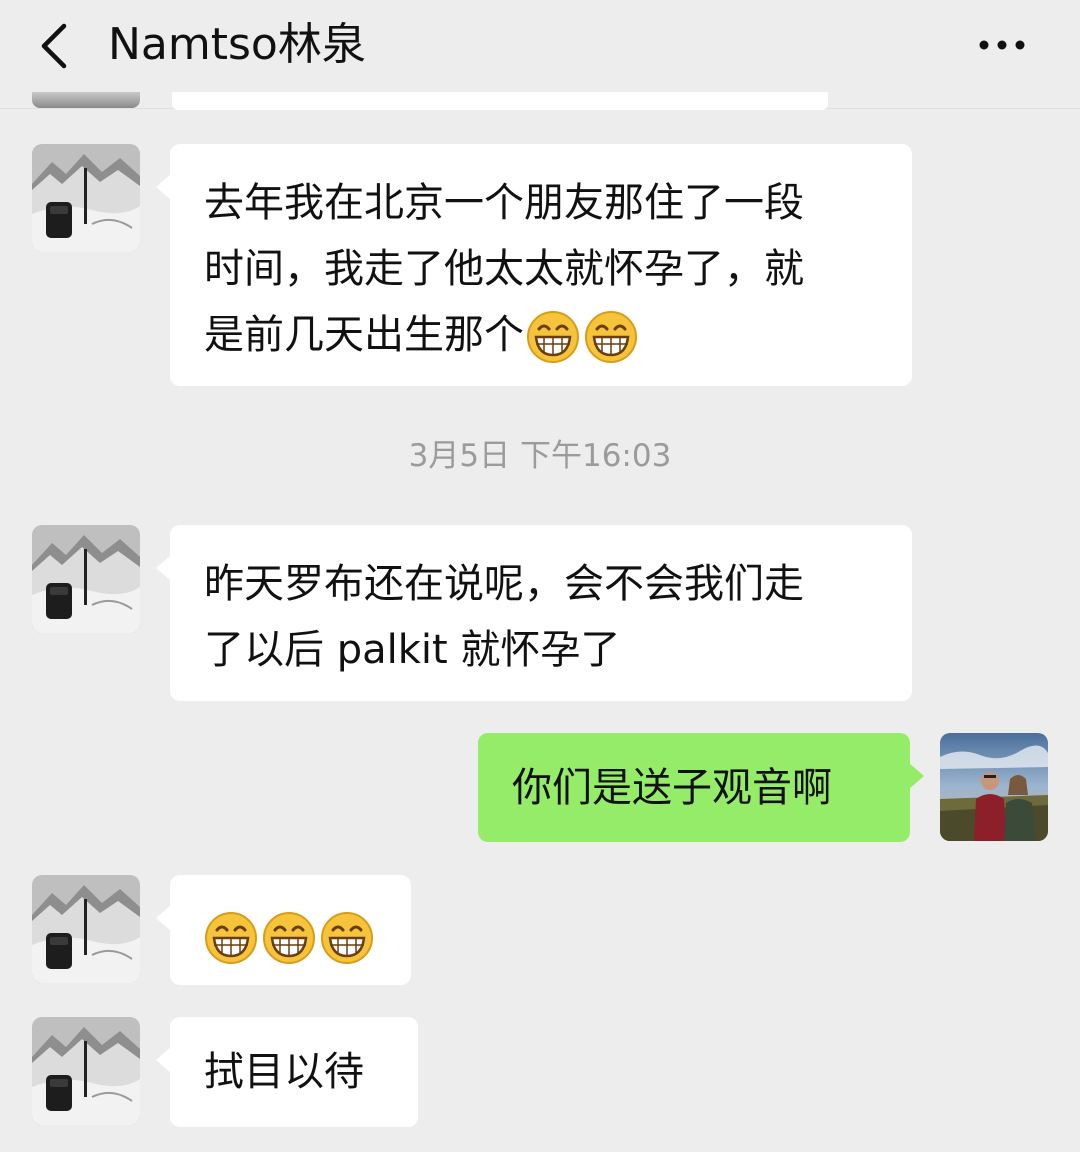 The image size is (1080, 1152). I want to click on back-button, so click(56, 46).